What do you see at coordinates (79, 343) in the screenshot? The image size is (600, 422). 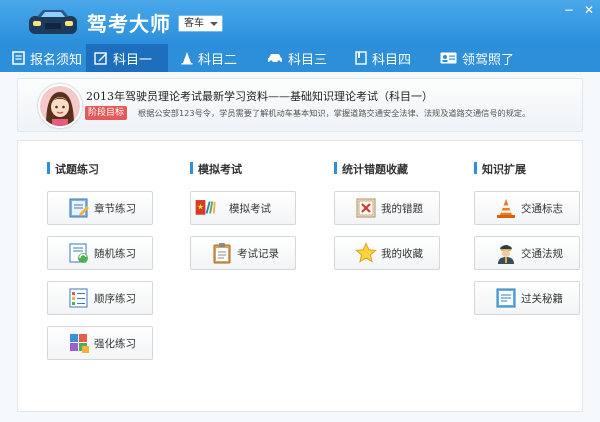 I see `reinforce-blocks-icon` at bounding box center [79, 343].